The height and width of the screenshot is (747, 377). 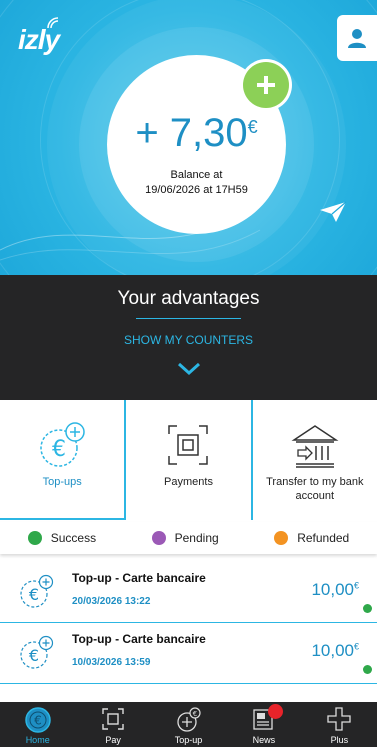 I want to click on paper-plane-icon, so click(x=333, y=212).